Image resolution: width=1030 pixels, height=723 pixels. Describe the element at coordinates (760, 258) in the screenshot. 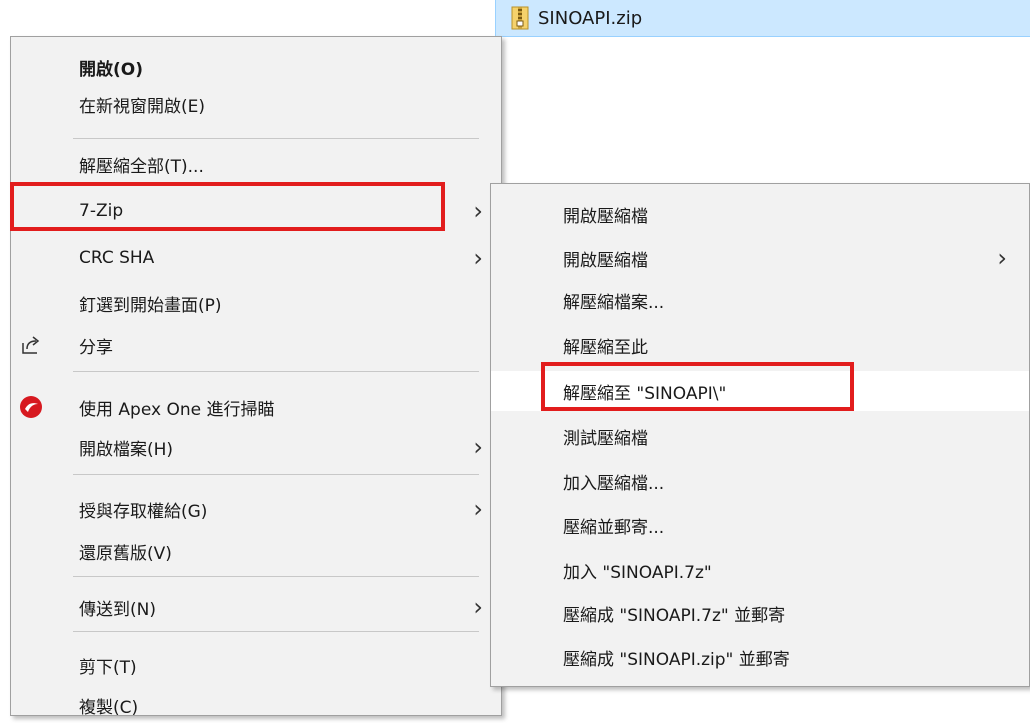

I see `submenu-item-open-archive-more: 開啟壓縮檔 ›` at that location.